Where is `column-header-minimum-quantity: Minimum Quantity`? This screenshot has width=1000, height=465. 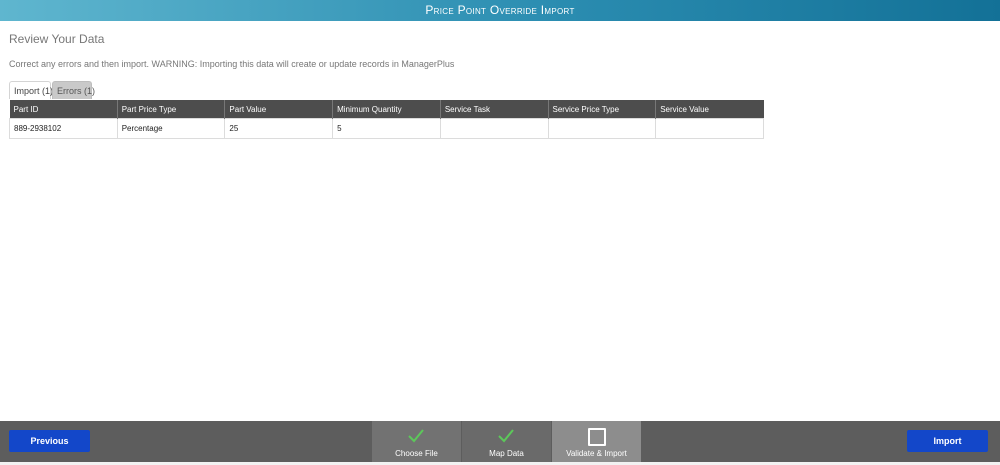
column-header-minimum-quantity: Minimum Quantity is located at coordinates (386, 109).